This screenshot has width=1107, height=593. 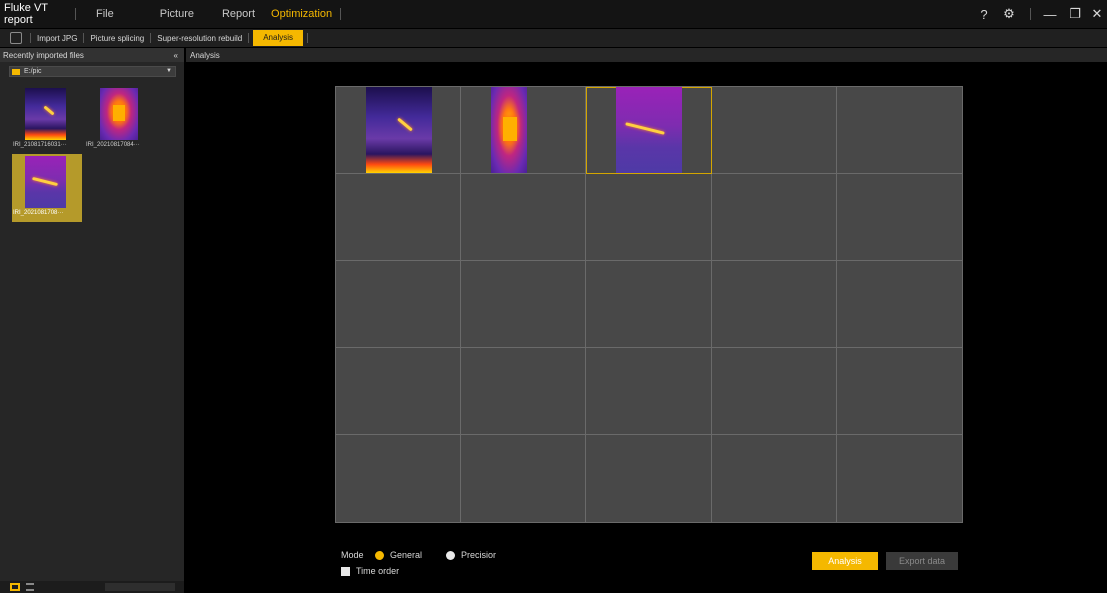 What do you see at coordinates (341, 14) in the screenshot?
I see `menu-separator` at bounding box center [341, 14].